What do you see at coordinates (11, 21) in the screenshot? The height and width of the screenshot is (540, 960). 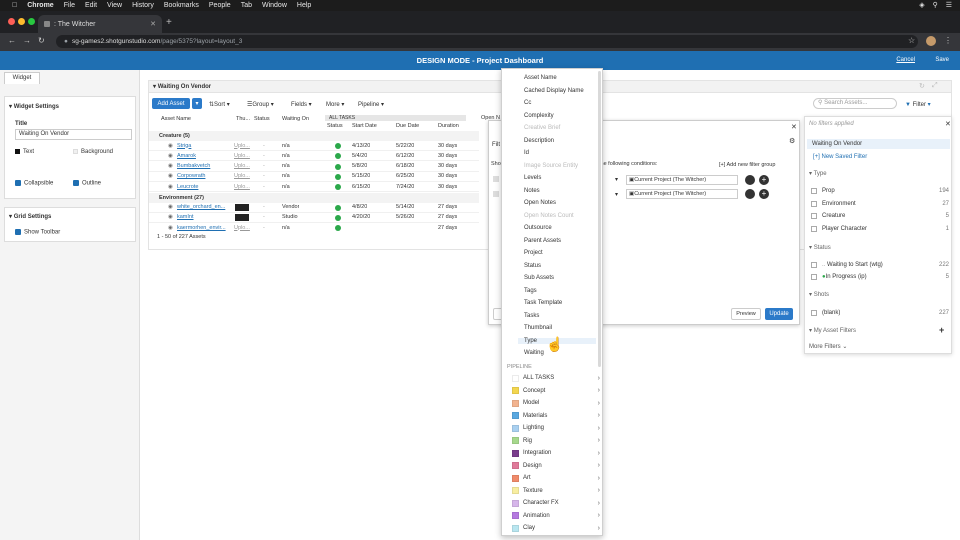 I see `close-window-icon` at bounding box center [11, 21].